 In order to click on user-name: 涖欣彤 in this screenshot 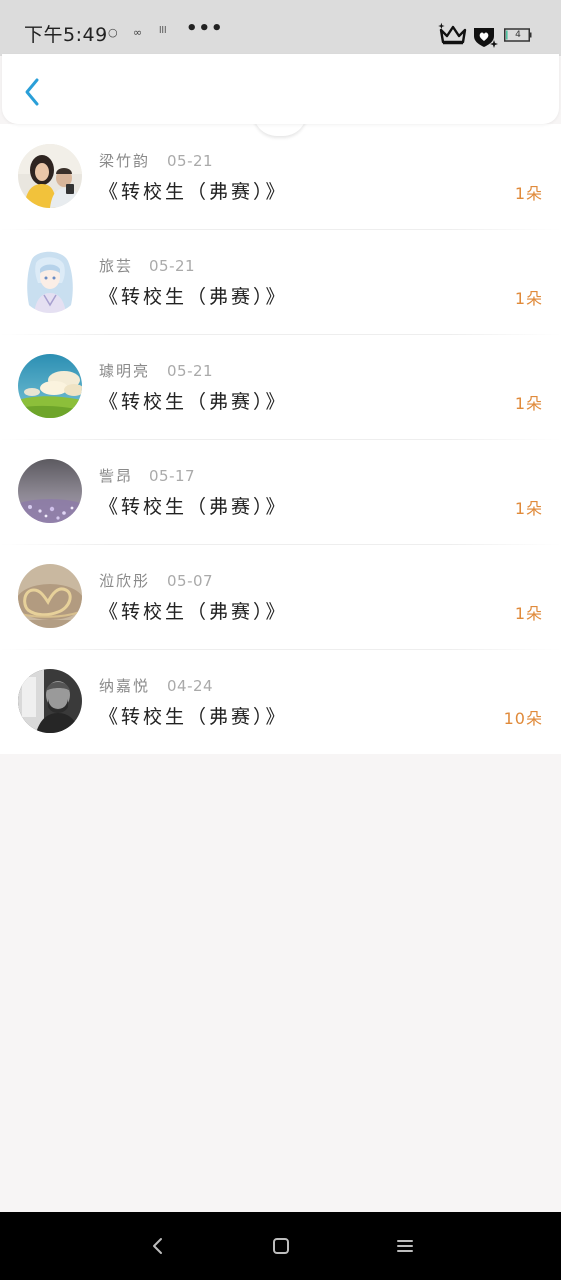, I will do `click(125, 581)`.